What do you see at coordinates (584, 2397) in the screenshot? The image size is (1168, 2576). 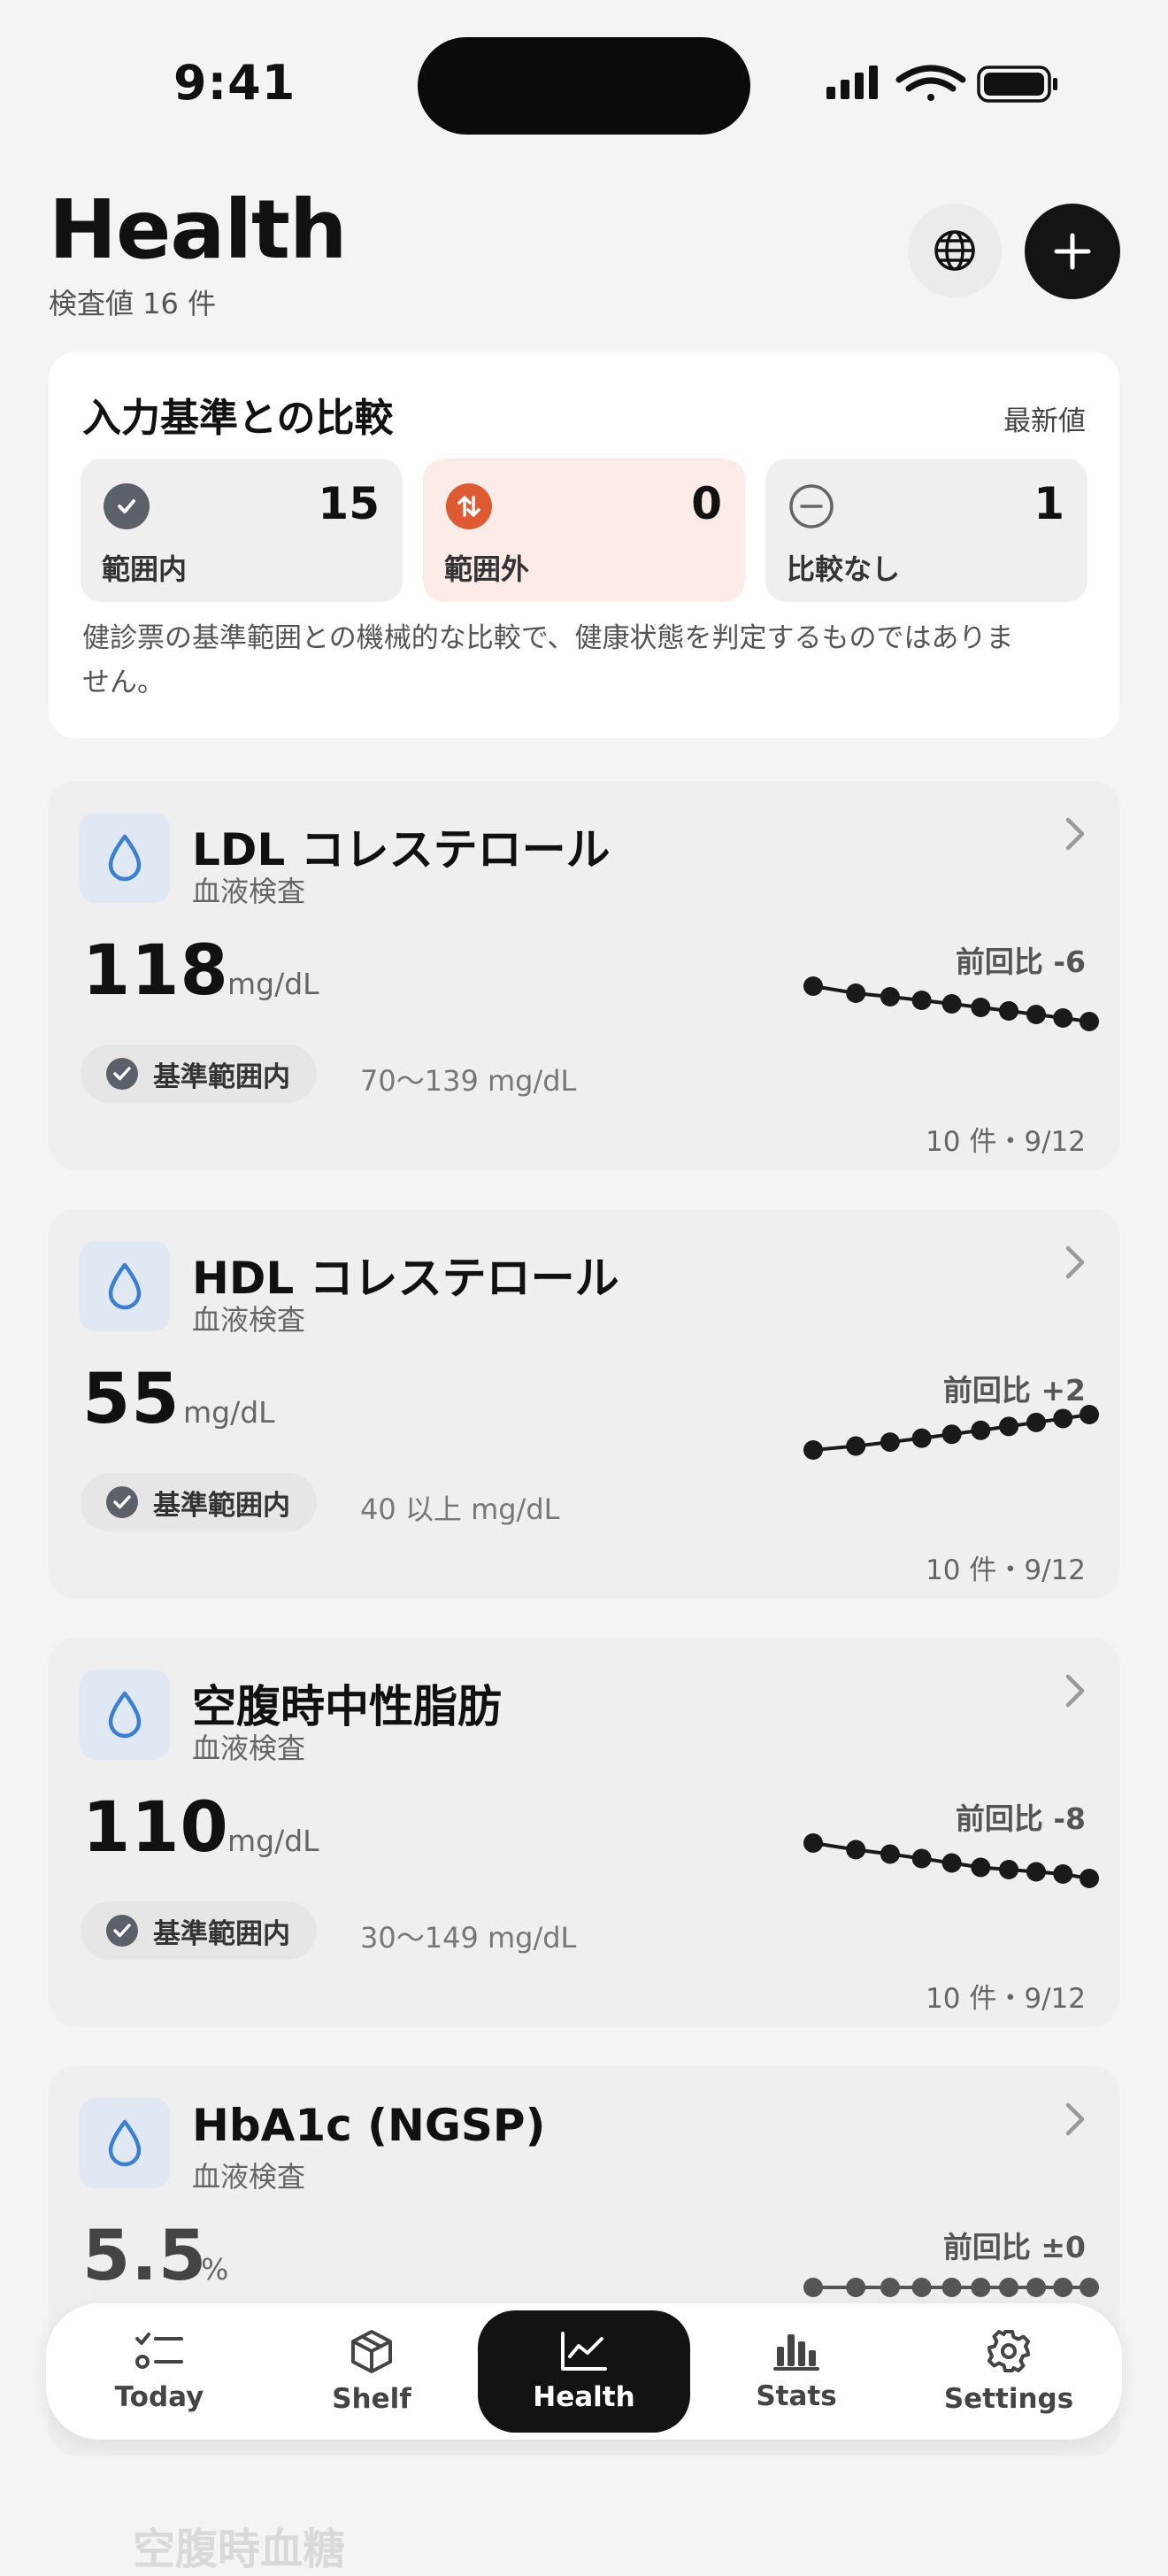 I see `tab-label: Health` at bounding box center [584, 2397].